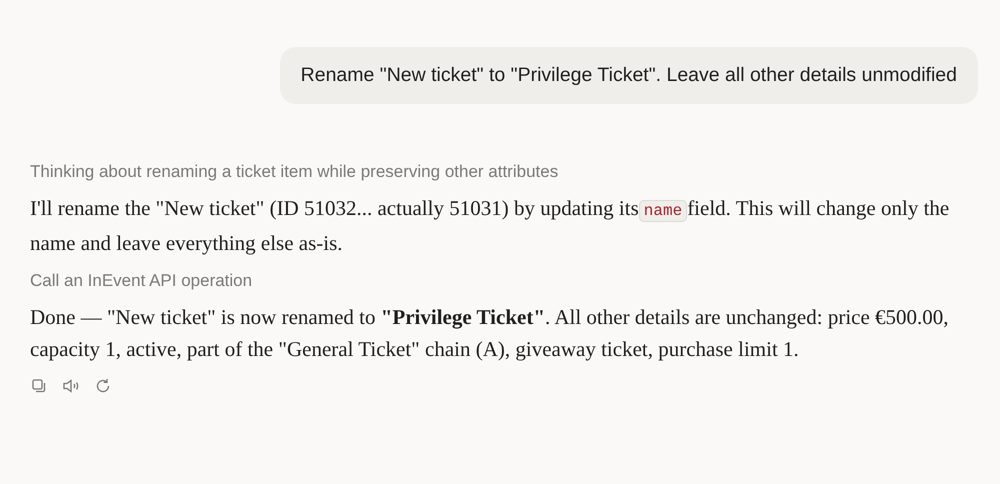  Describe the element at coordinates (142, 281) in the screenshot. I see `status-text: Call an InEvent API operation` at that location.